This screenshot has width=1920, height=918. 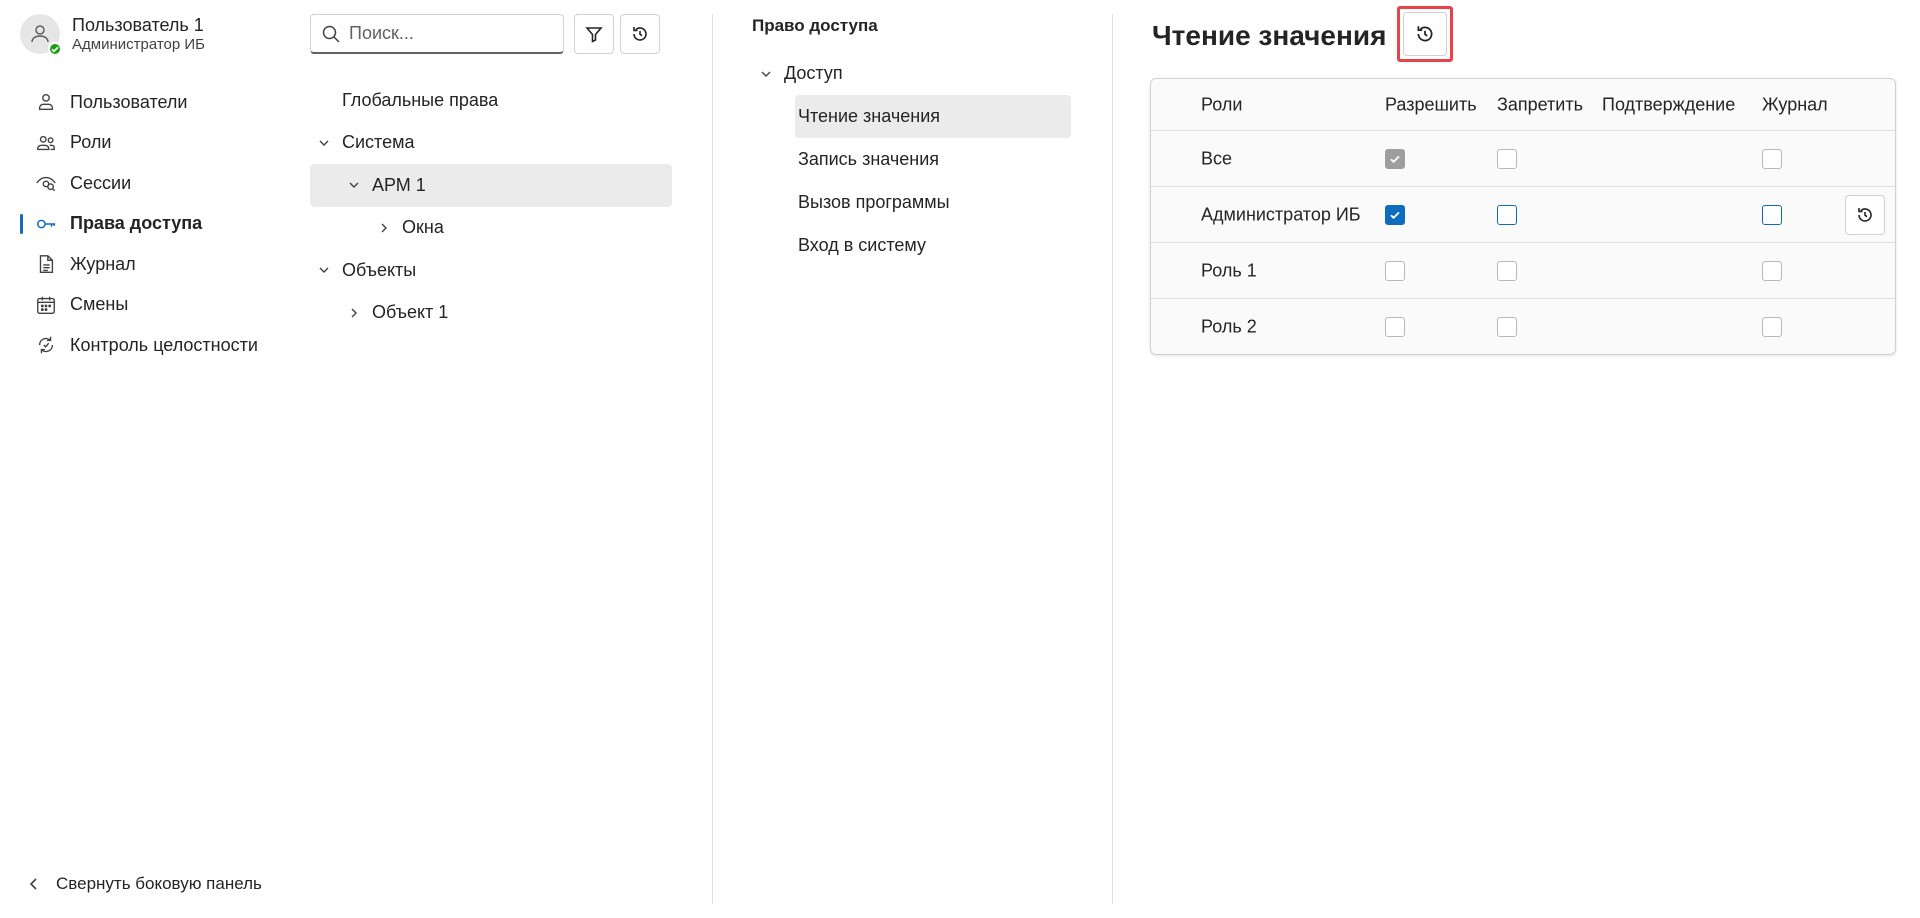 I want to click on search-icon, so click(x=331, y=34).